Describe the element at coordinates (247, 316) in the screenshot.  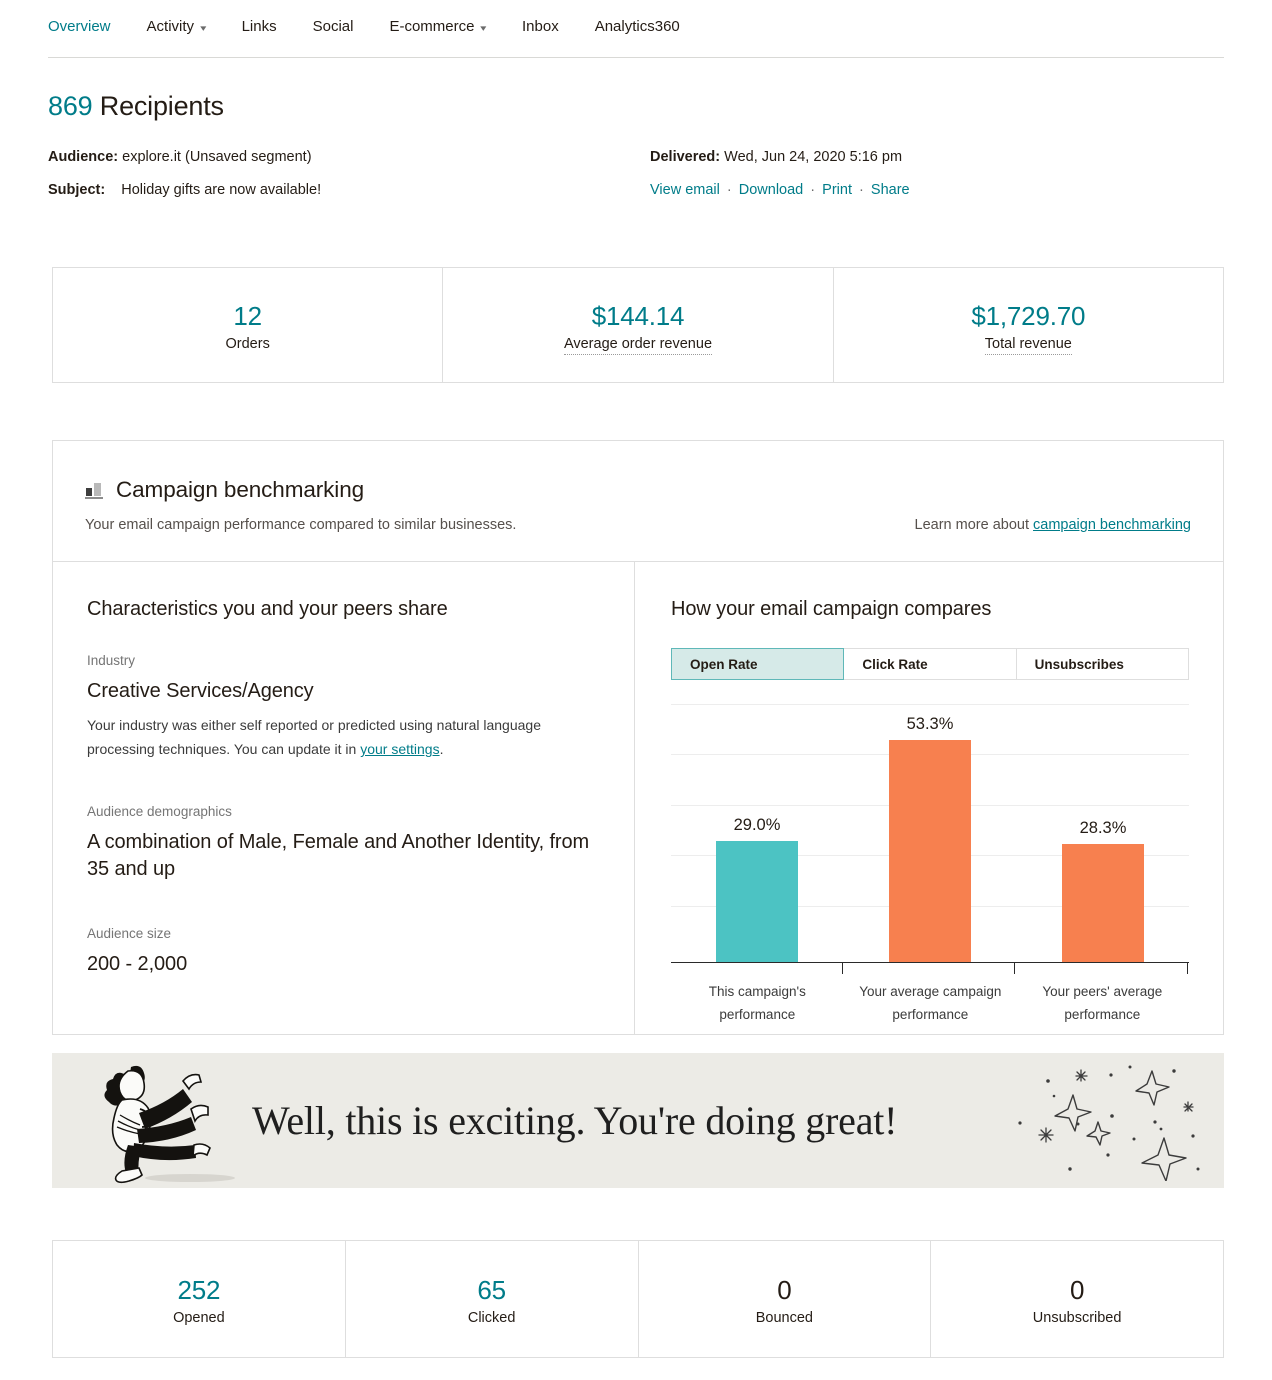
I see `stat-value: 12` at that location.